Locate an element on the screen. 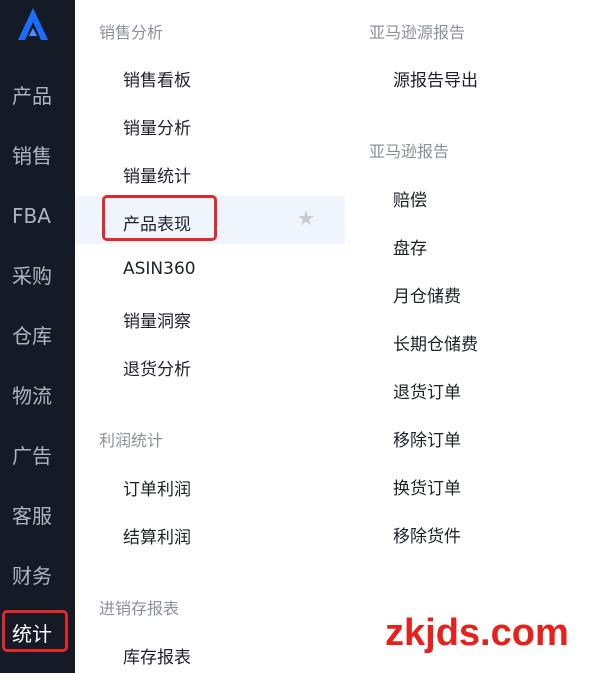  watermark-text: zkjds.com is located at coordinates (477, 633).